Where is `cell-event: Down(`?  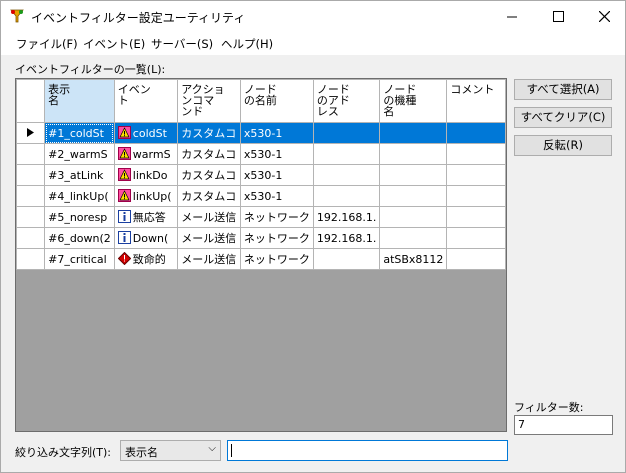 cell-event: Down( is located at coordinates (146, 238).